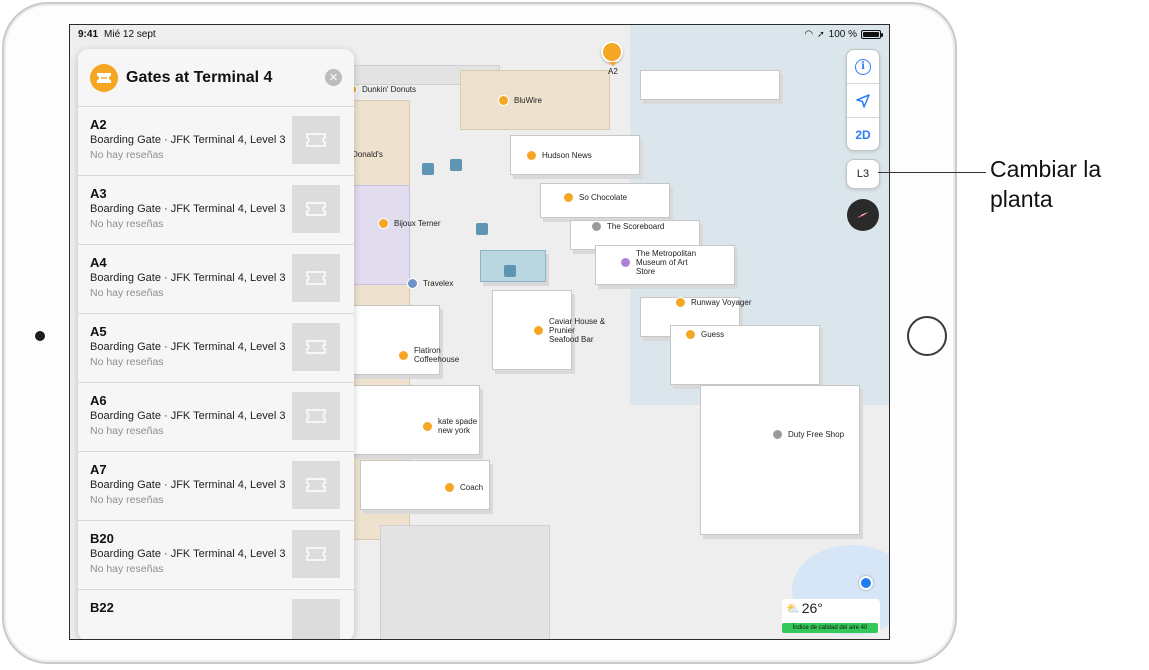 The height and width of the screenshot is (670, 1149). I want to click on info-button: i, so click(863, 67).